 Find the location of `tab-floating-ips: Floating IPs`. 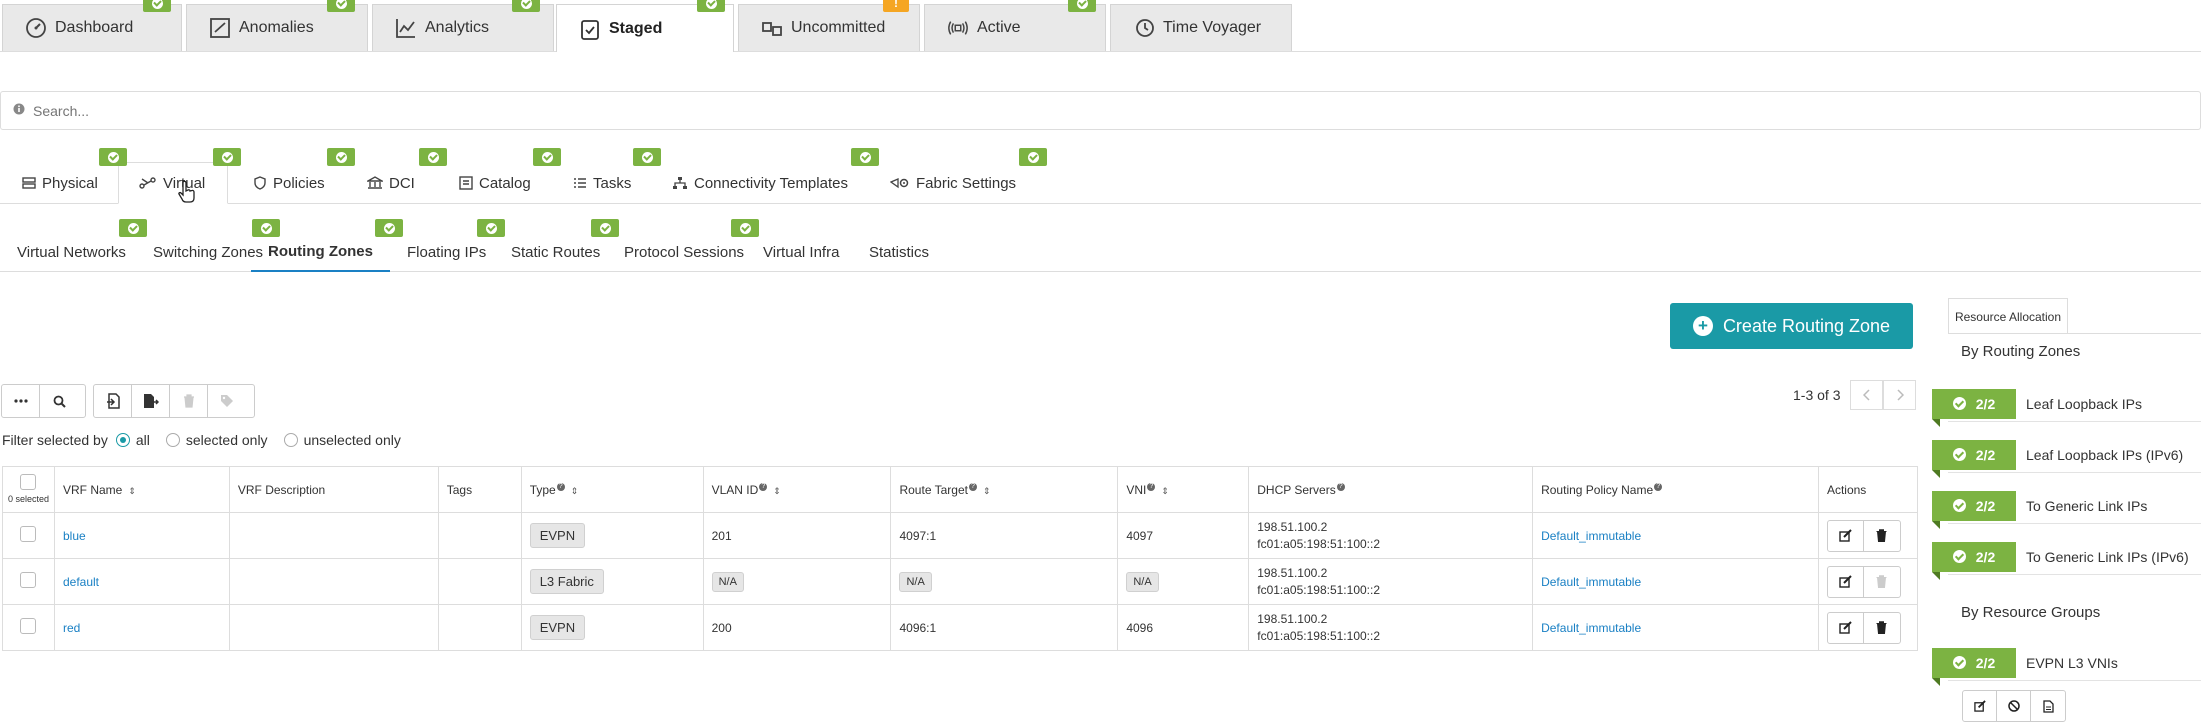

tab-floating-ips: Floating IPs is located at coordinates (446, 252).